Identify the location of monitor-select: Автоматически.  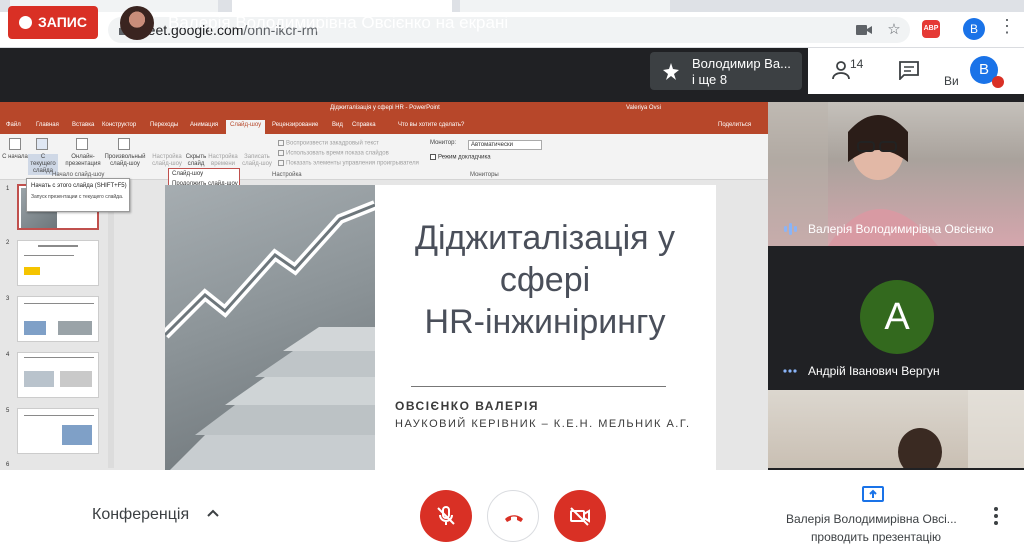
(505, 145).